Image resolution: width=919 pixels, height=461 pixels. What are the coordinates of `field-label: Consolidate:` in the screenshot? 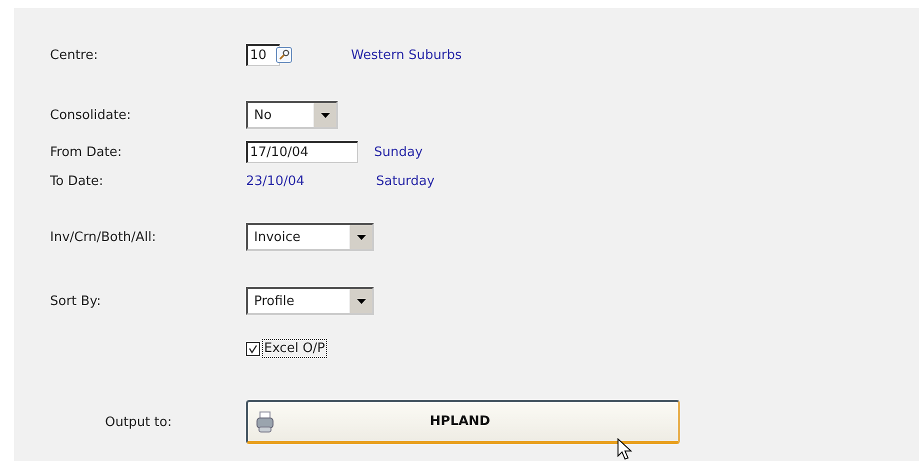 It's located at (91, 115).